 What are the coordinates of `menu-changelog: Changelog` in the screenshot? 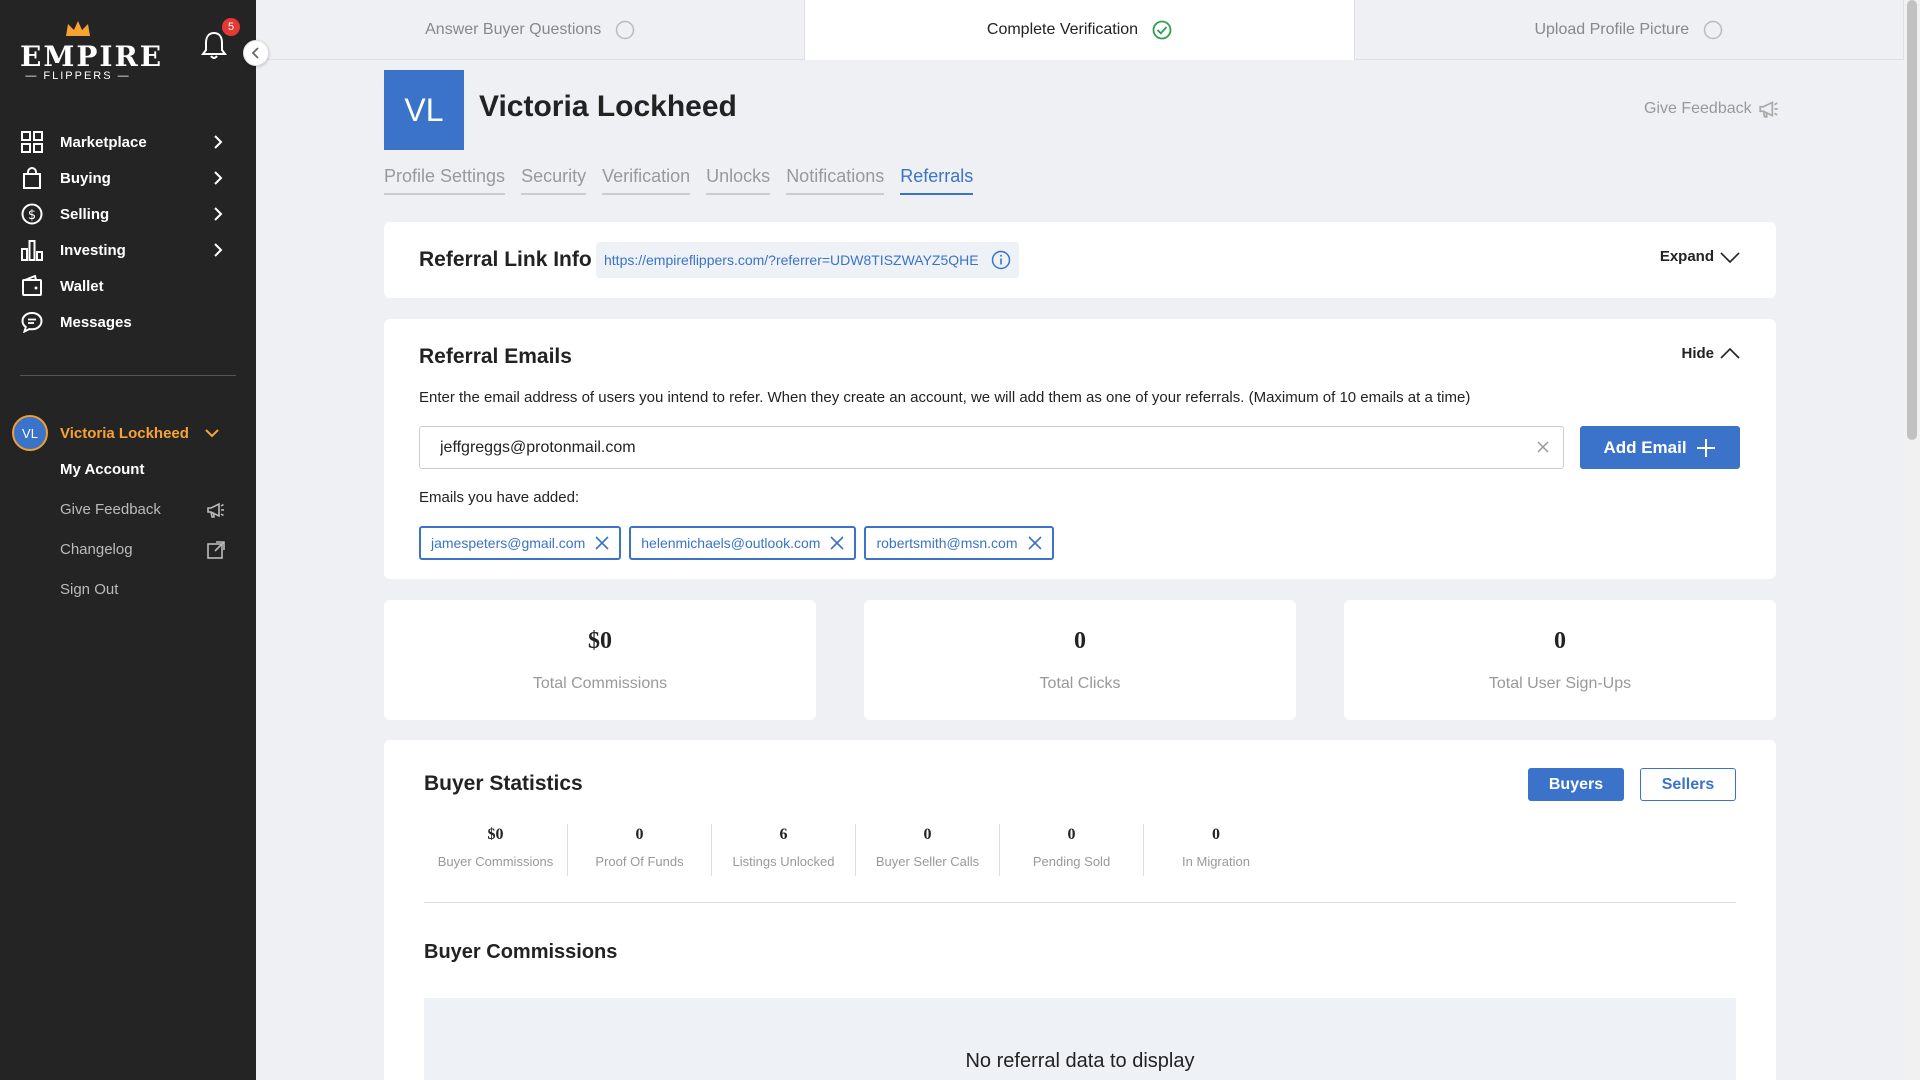 It's located at (96, 549).